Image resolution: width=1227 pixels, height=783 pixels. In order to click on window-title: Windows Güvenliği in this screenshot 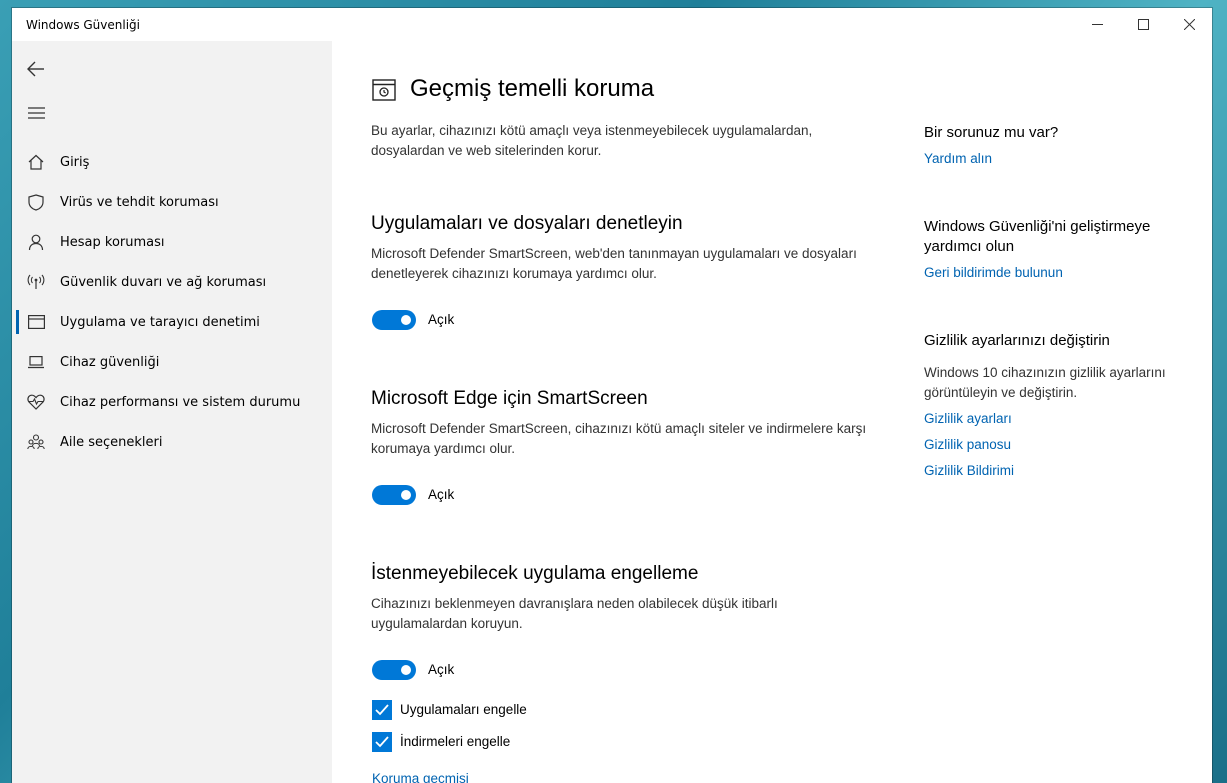, I will do `click(83, 25)`.